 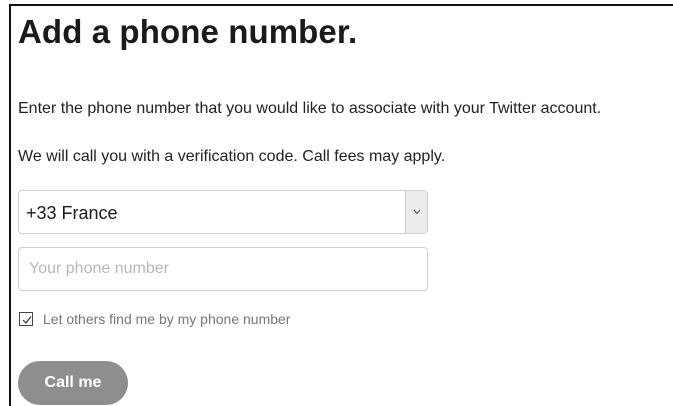 I want to click on country-code-value: +33 France, so click(x=72, y=213).